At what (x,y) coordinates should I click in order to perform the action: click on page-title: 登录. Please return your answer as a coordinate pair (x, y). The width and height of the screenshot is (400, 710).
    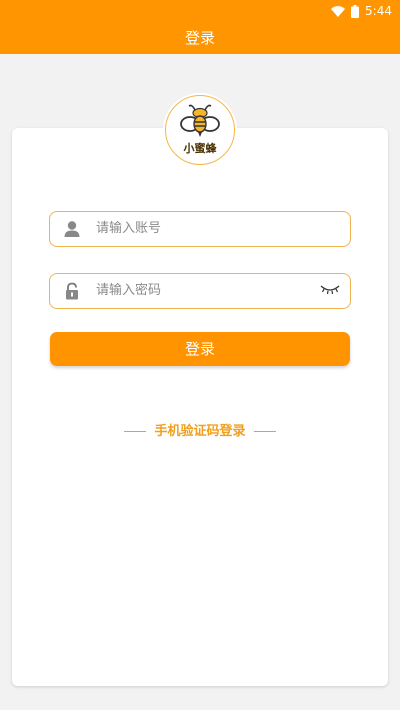
    Looking at the image, I should click on (200, 38).